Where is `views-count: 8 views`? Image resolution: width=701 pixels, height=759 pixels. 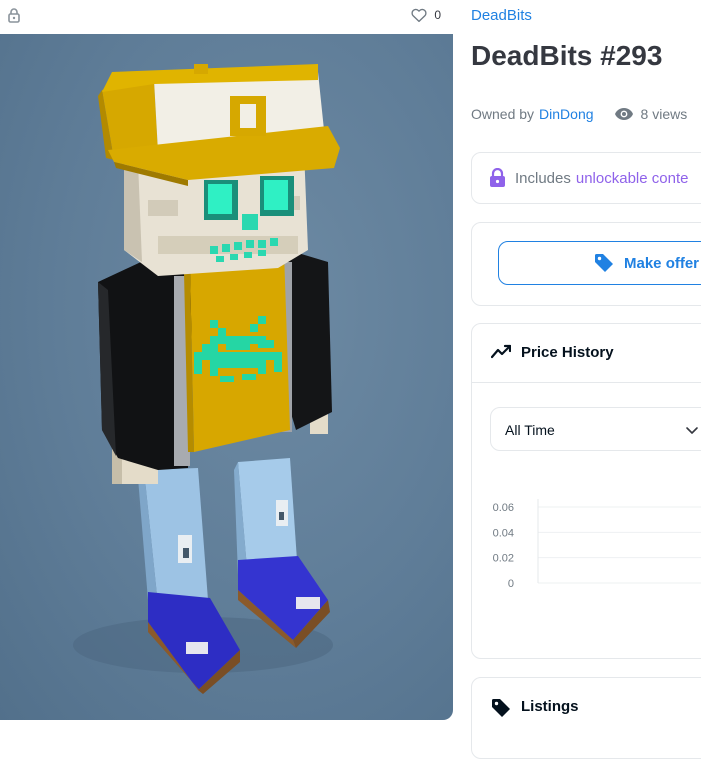
views-count: 8 views is located at coordinates (664, 114).